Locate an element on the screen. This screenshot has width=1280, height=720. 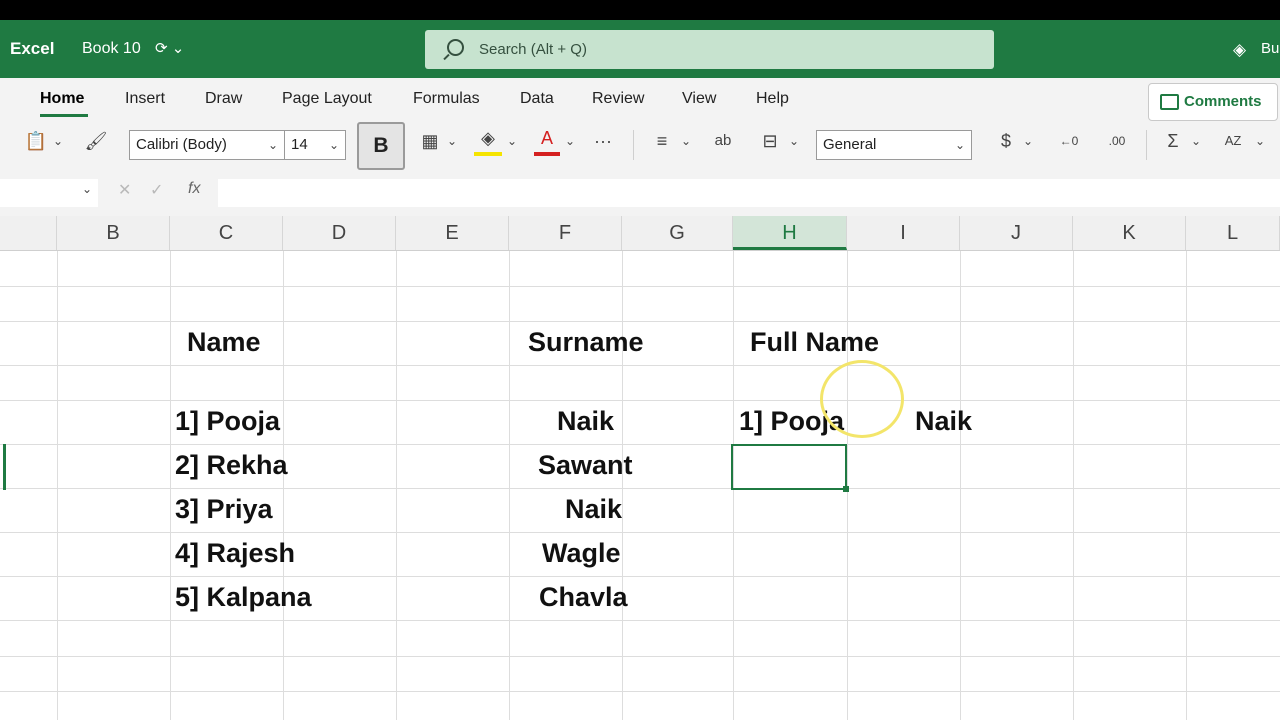
fill-chevron-icon: ⌄ is located at coordinates (512, 141).